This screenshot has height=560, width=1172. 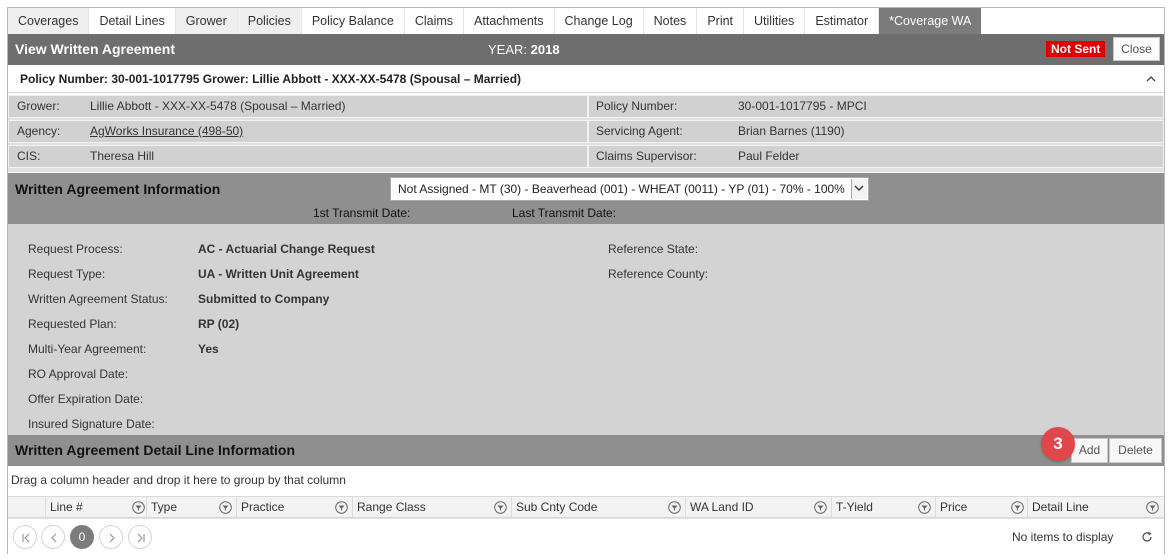 I want to click on reference-county-label: Reference County:, so click(x=658, y=274).